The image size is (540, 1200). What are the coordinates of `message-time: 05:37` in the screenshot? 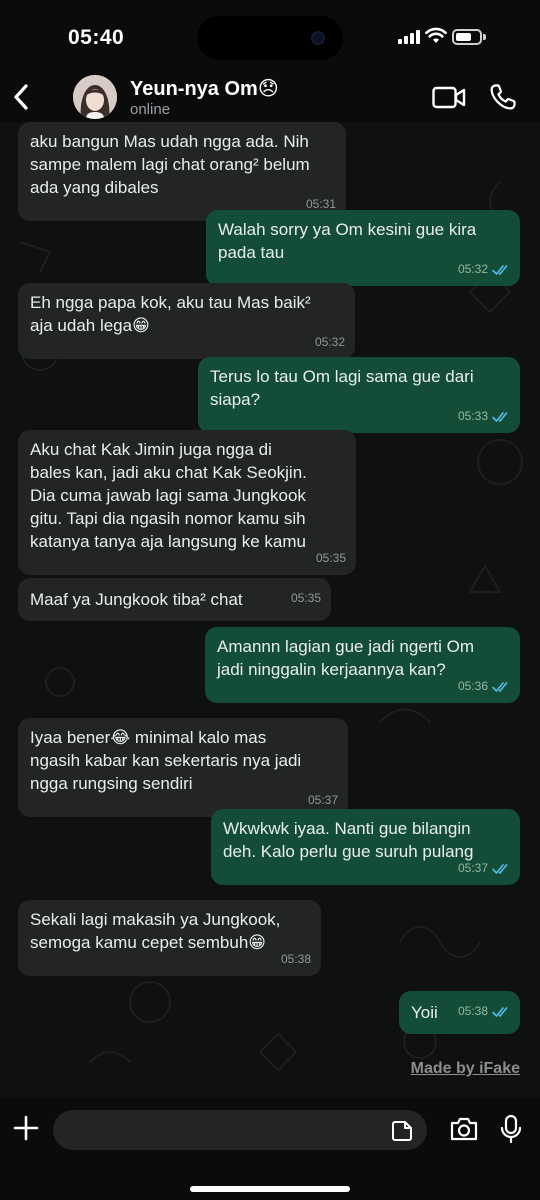 It's located at (472, 868).